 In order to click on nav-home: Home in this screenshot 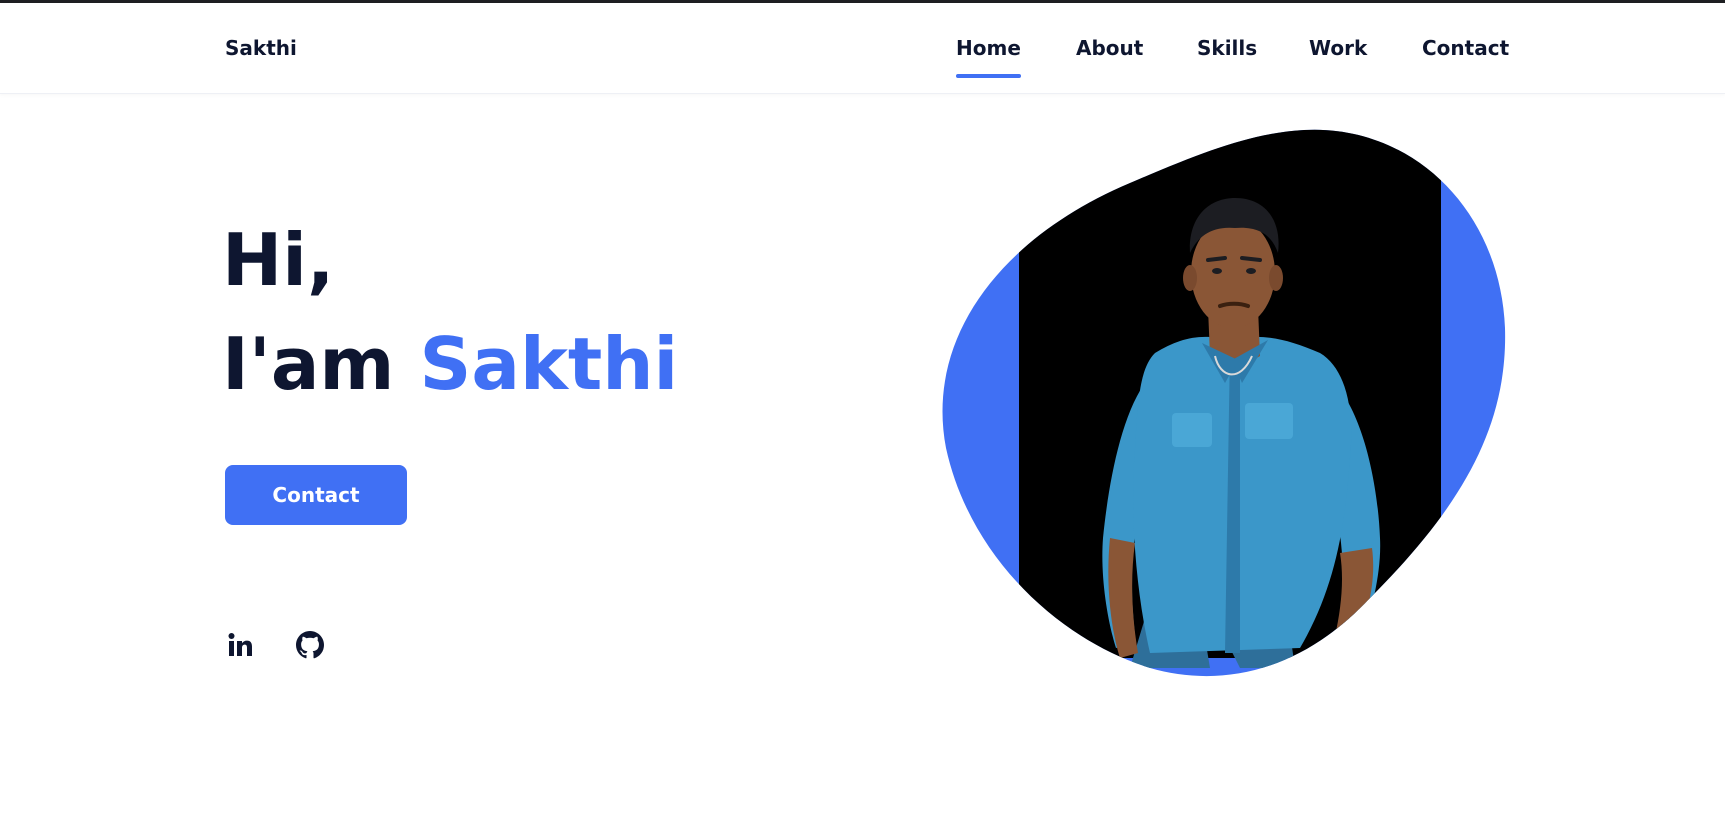, I will do `click(988, 57)`.